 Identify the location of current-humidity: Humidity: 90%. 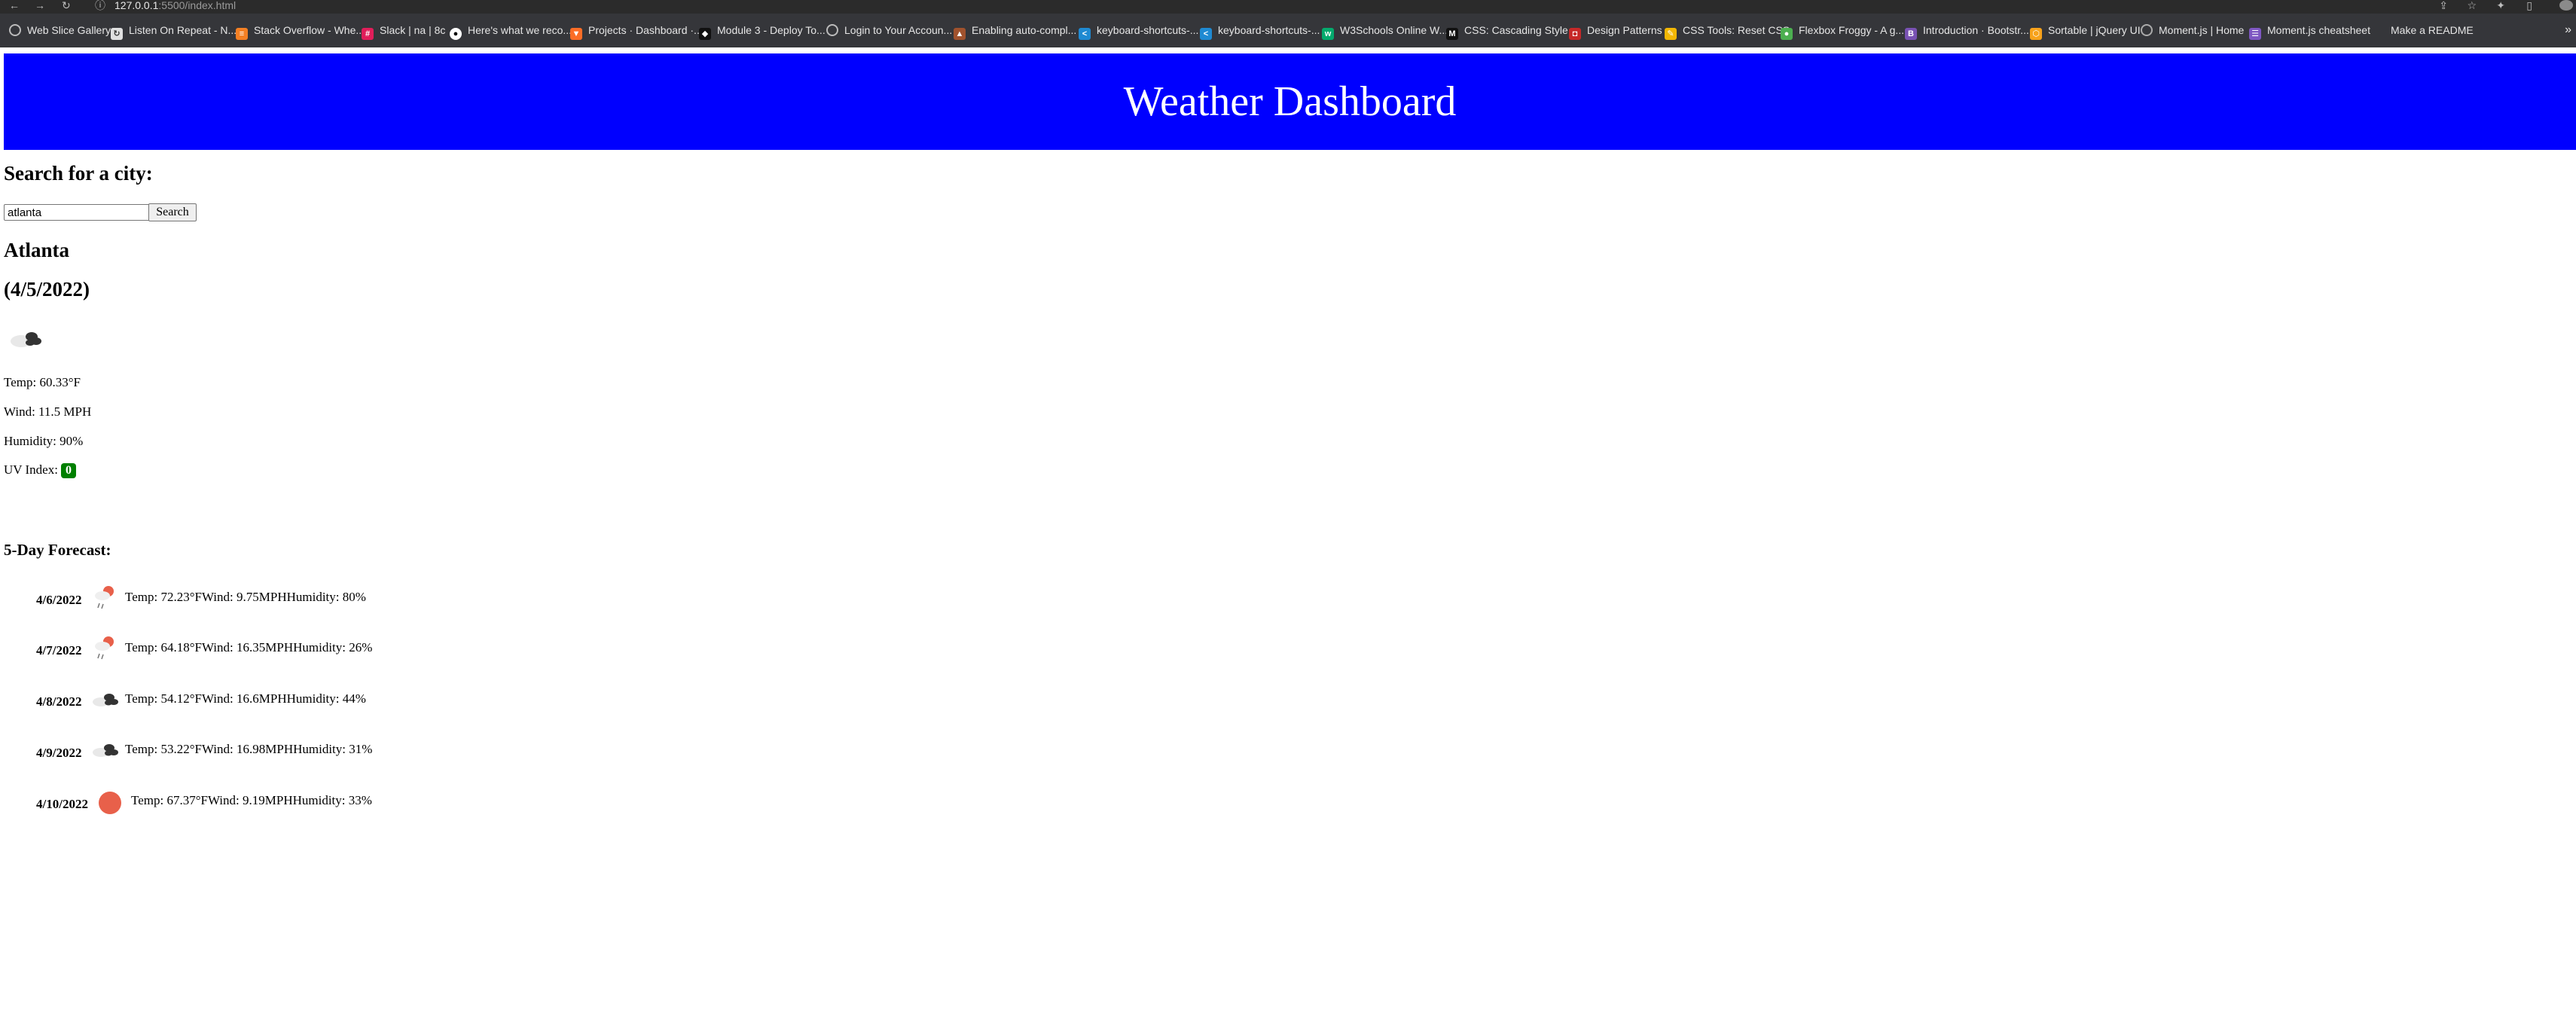
(44, 441).